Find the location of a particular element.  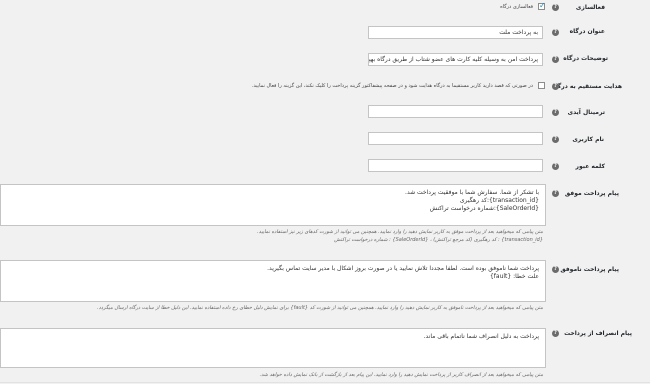

enabled-help-icon: ? is located at coordinates (555, 7).